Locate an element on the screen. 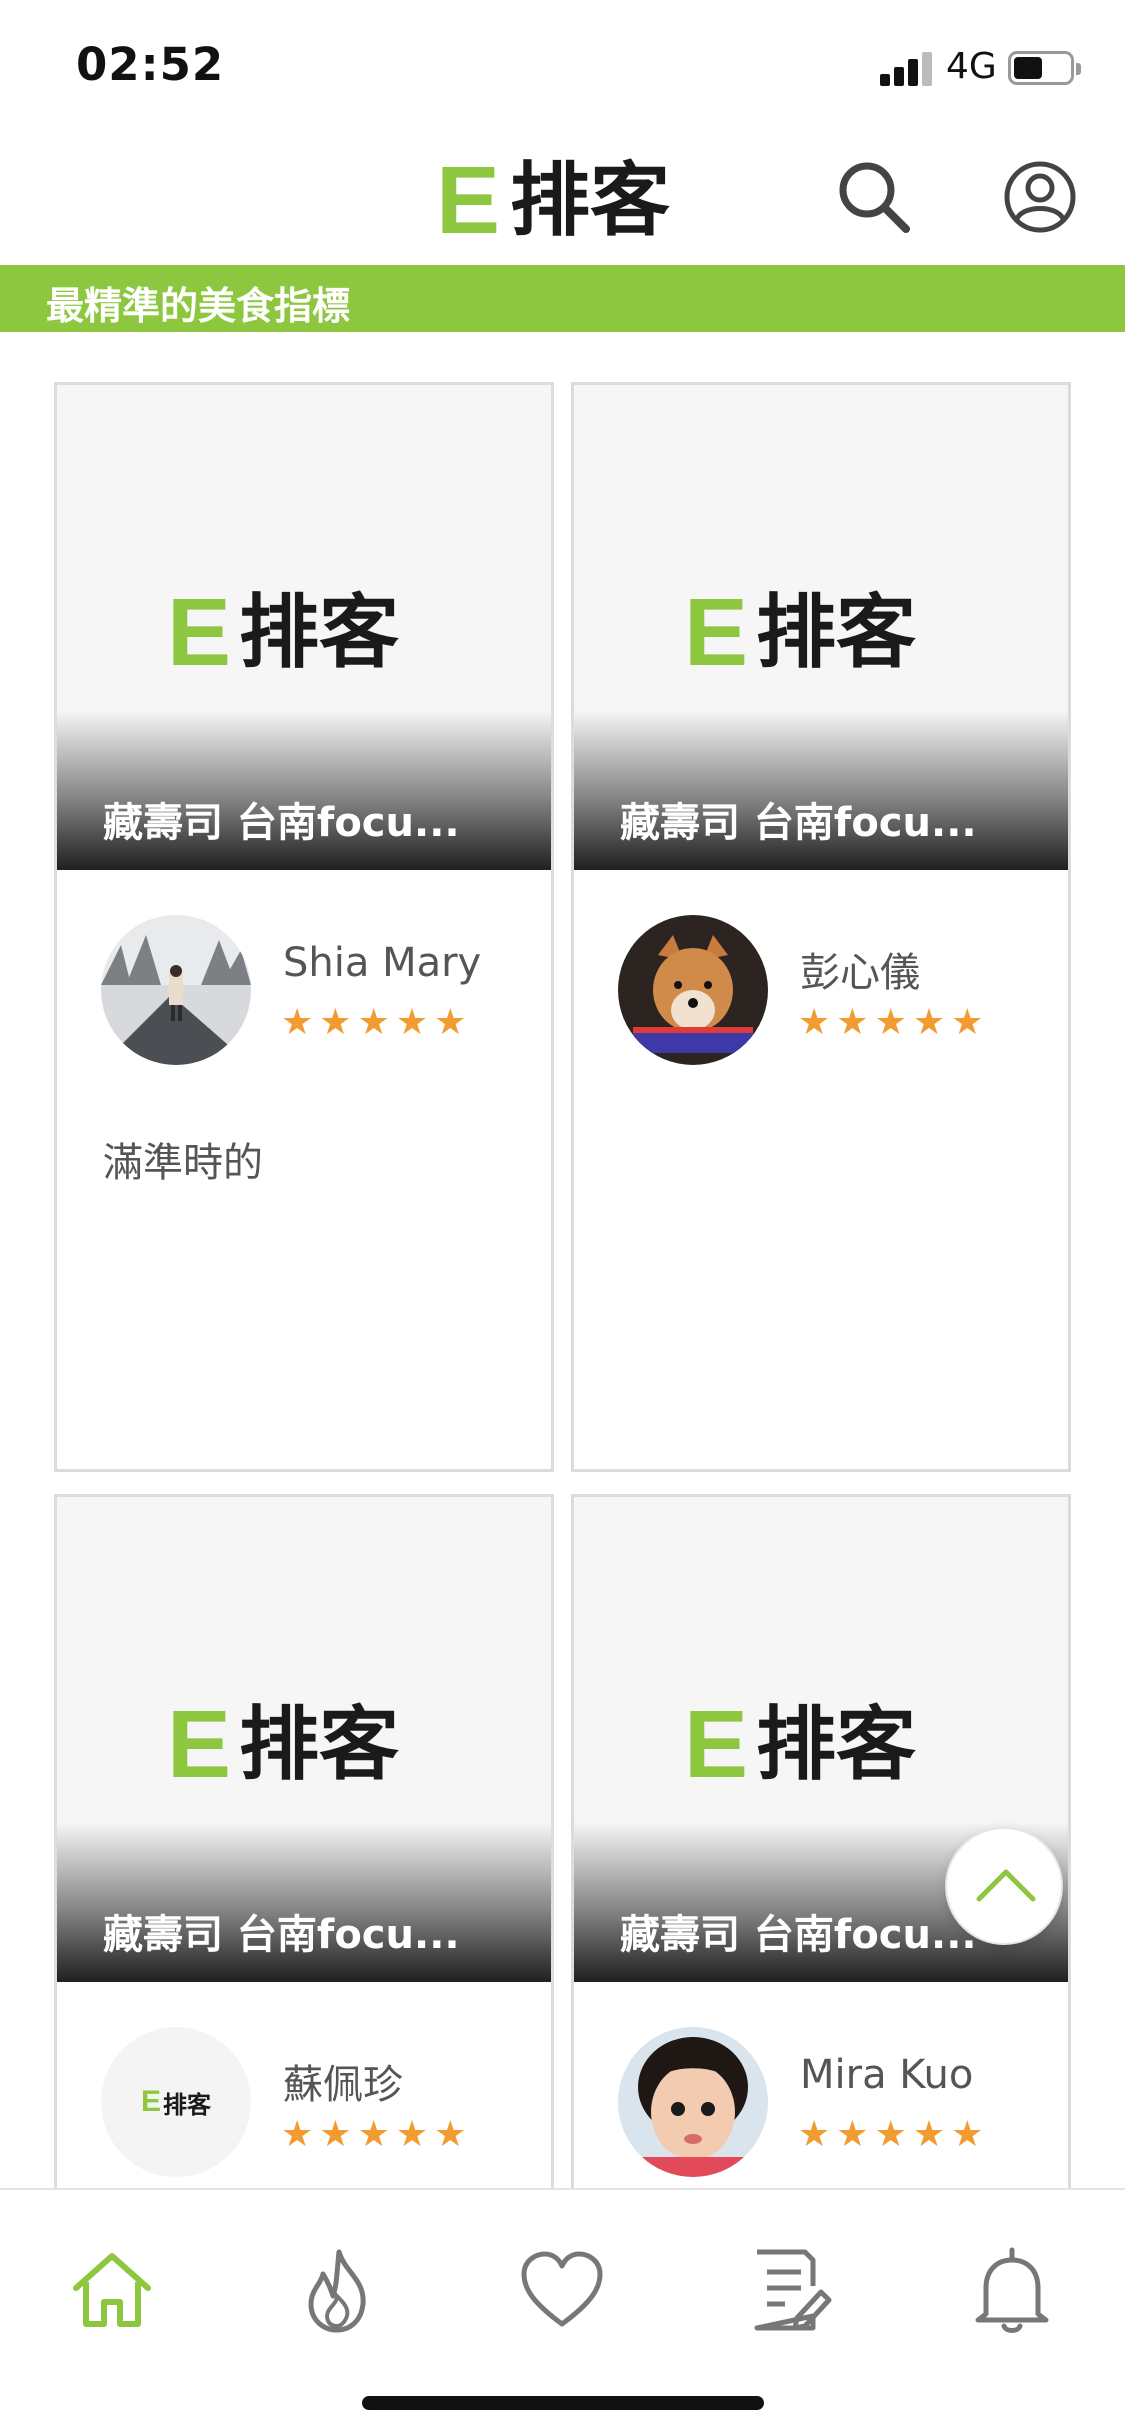 Image resolution: width=1125 pixels, height=2436 pixels. reviewer-name: Mira Kuo is located at coordinates (886, 2075).